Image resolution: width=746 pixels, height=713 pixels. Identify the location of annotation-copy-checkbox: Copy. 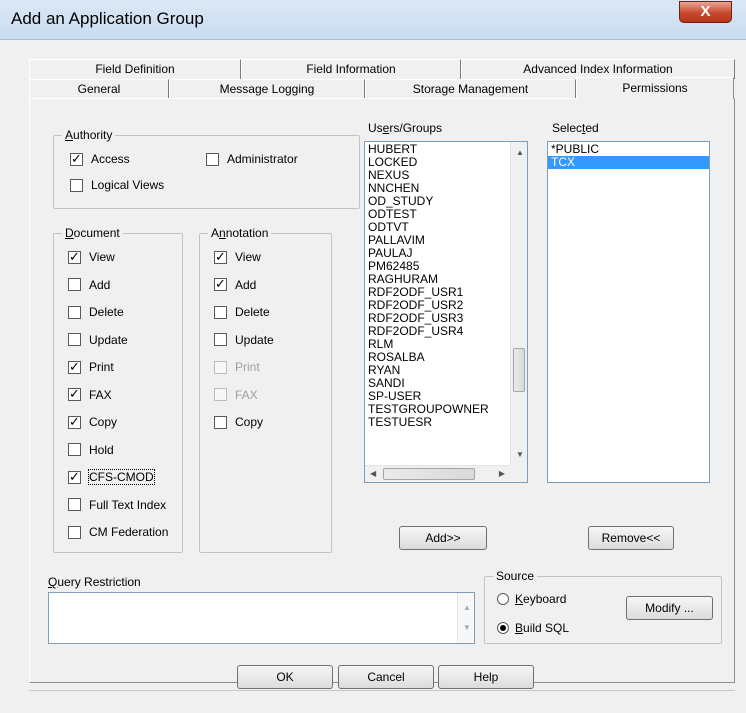
(238, 422).